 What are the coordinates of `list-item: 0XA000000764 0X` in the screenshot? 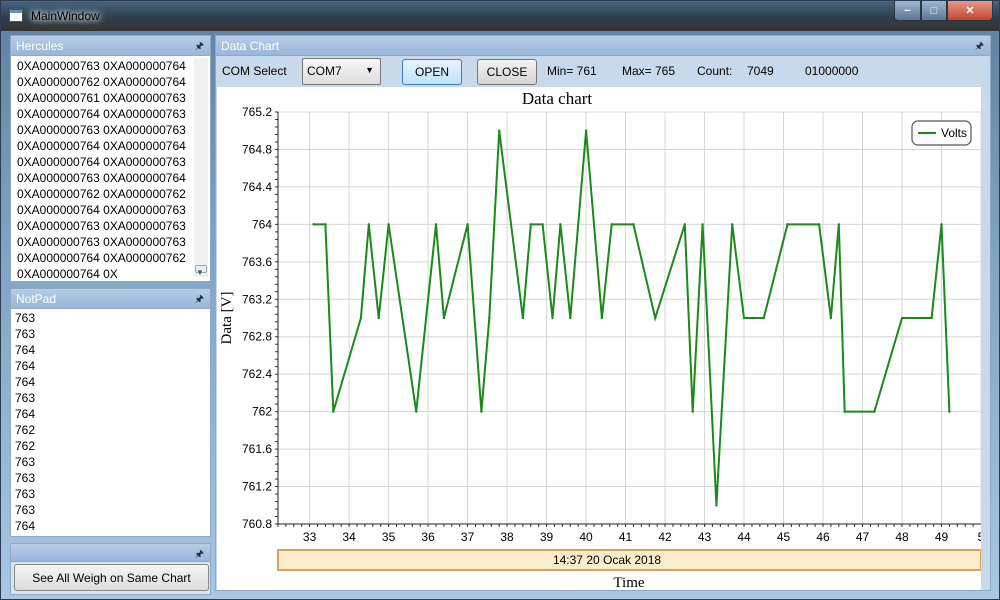 It's located at (67, 273).